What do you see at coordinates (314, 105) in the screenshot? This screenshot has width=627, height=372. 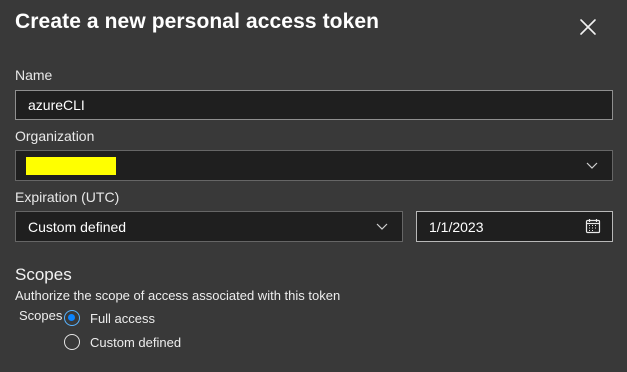 I see `name-input` at bounding box center [314, 105].